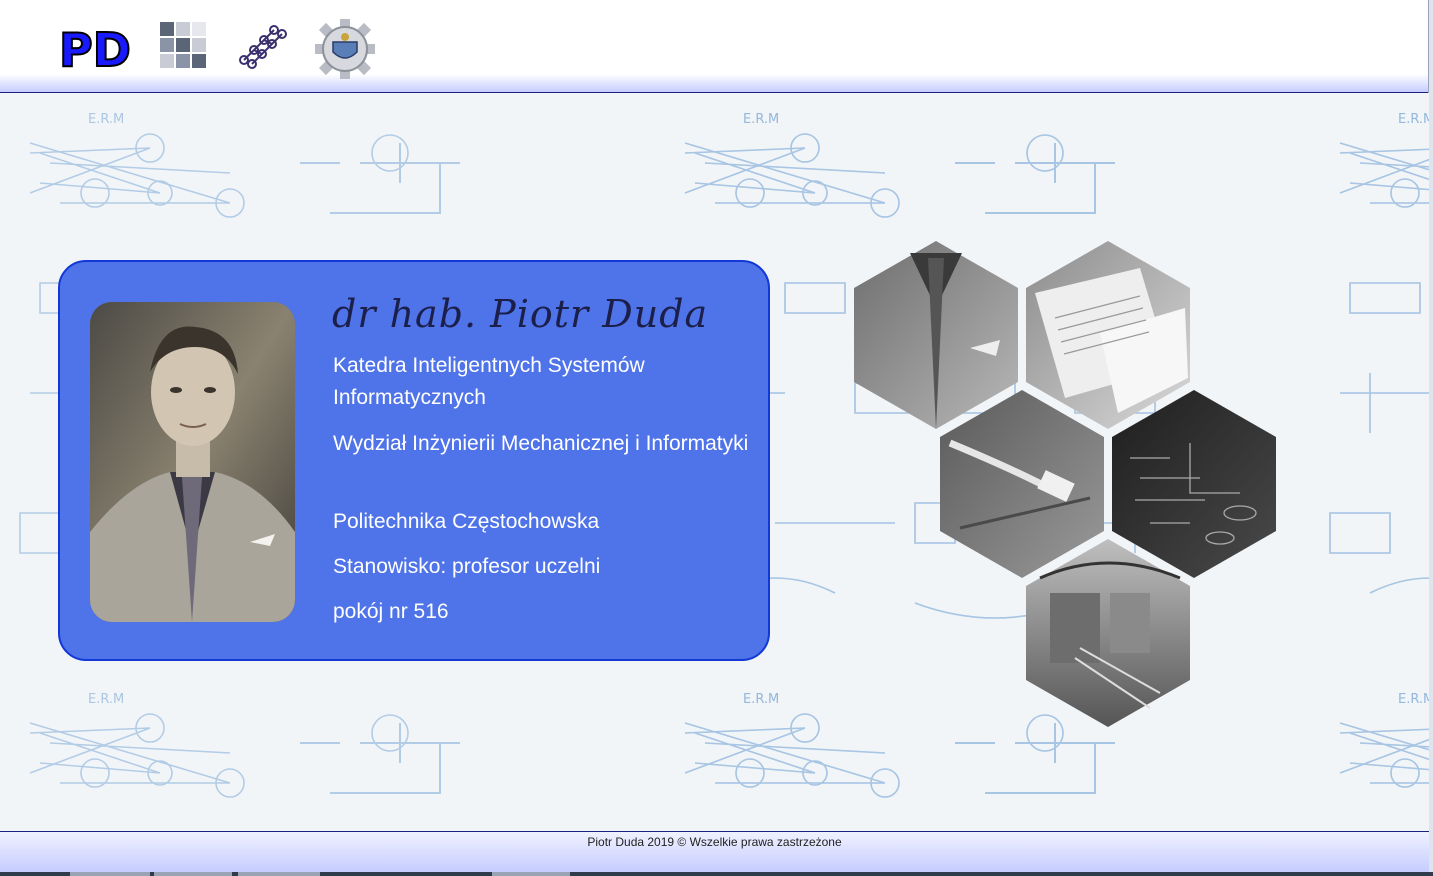  What do you see at coordinates (263, 46) in the screenshot?
I see `network-logo` at bounding box center [263, 46].